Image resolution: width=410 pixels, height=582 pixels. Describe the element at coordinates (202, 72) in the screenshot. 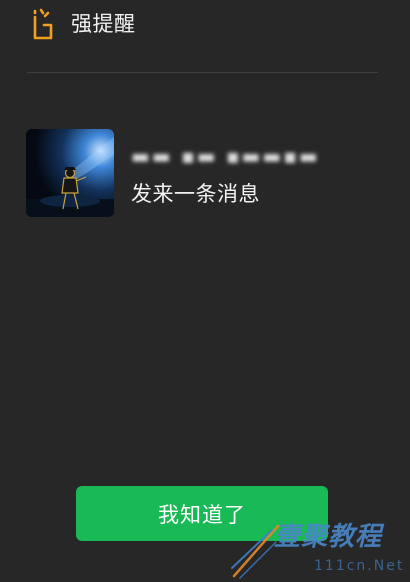

I see `header-divider` at that location.